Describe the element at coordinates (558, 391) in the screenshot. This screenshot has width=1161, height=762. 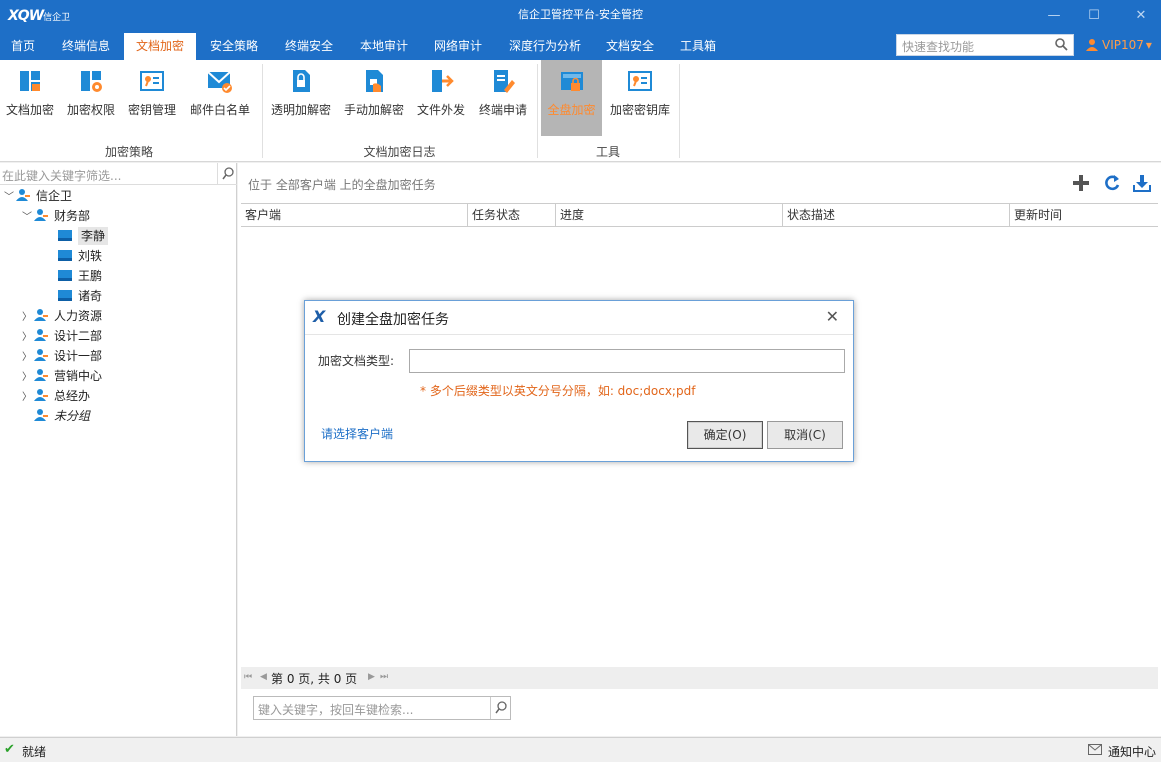
I see `doc-type-hint: * 多个后缀类型以英文分号分隔，如: doc;docx;pdf` at that location.